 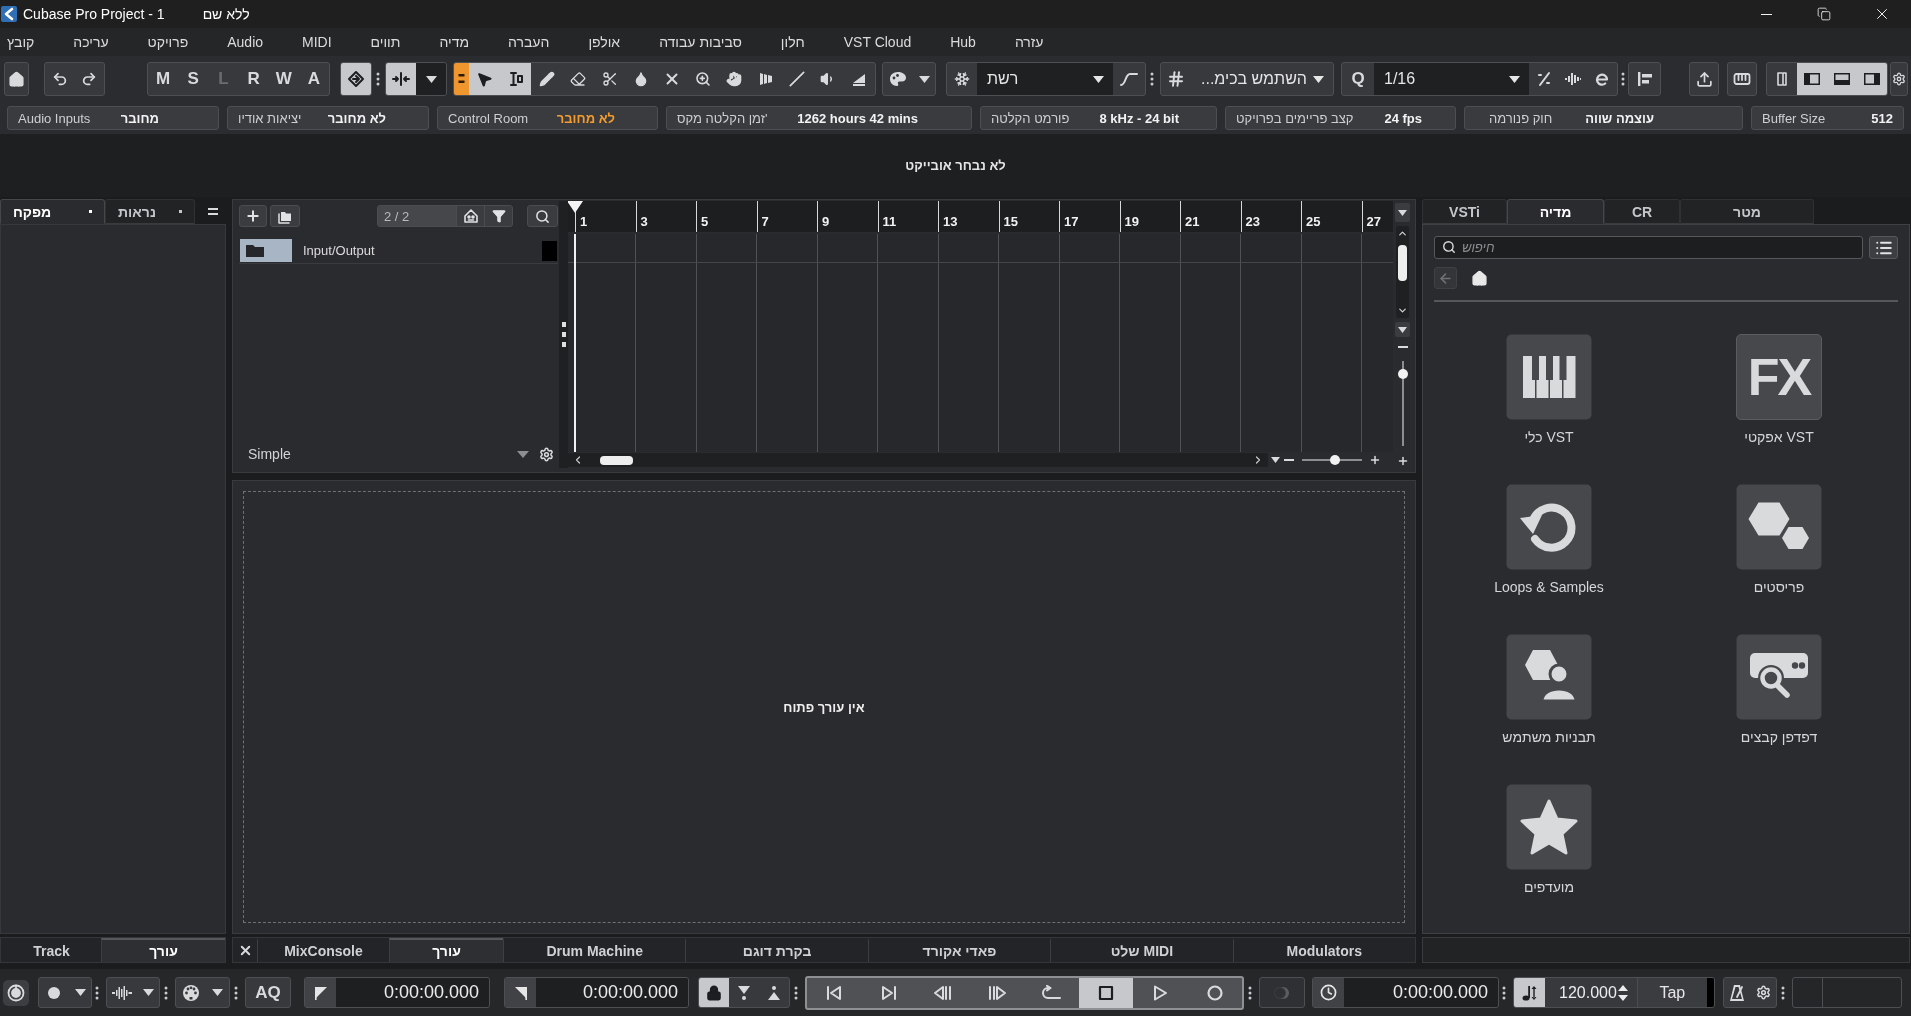 I want to click on menu-item: מדיה, so click(x=454, y=42).